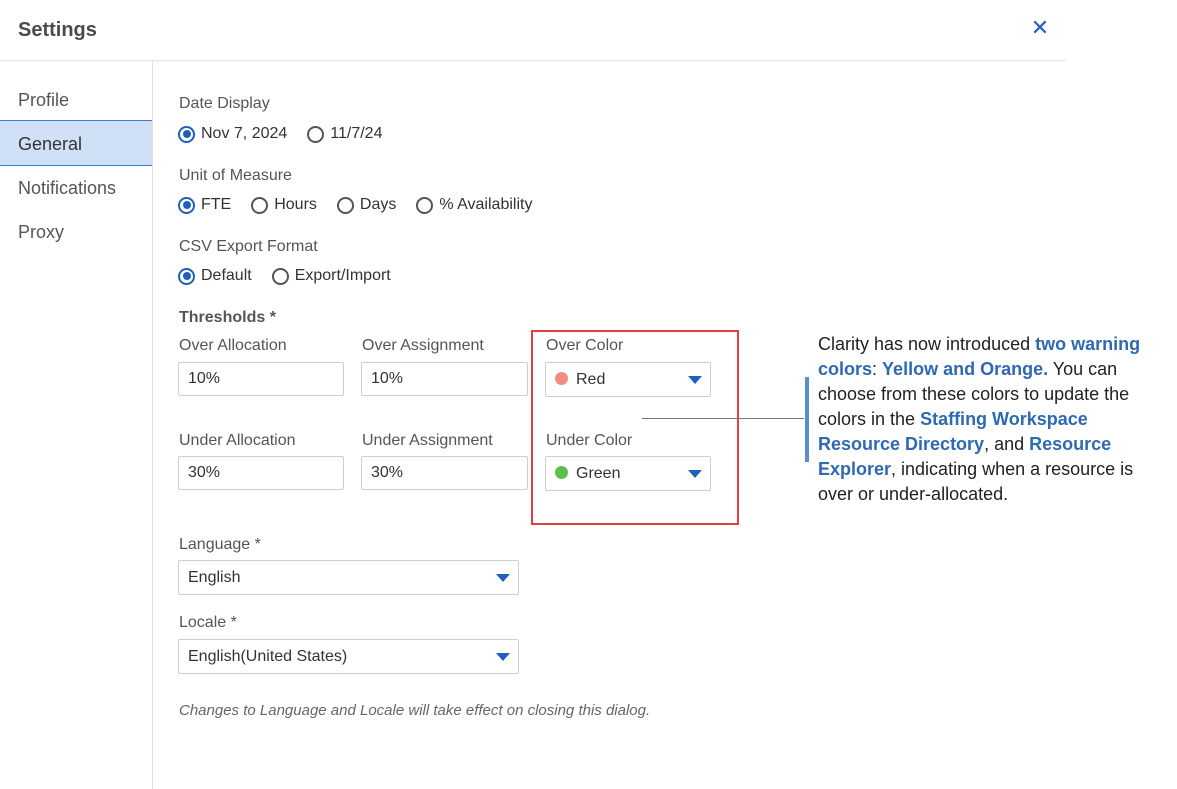  I want to click on callout-connector-line, so click(723, 418).